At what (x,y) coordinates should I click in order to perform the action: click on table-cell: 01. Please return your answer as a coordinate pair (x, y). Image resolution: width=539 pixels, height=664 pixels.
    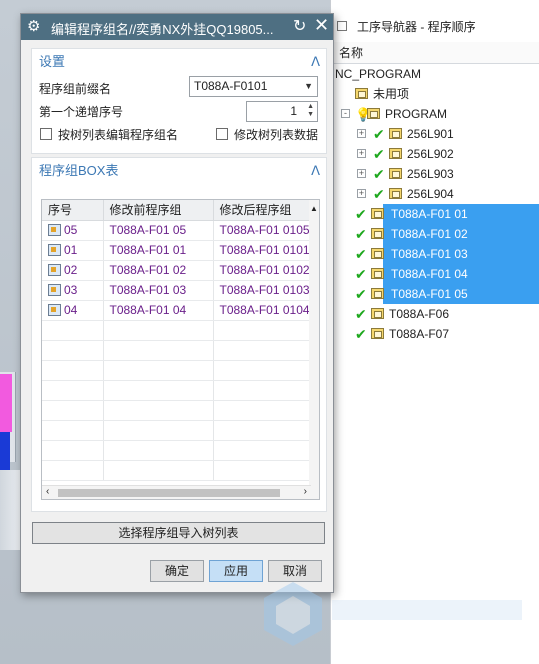
    Looking at the image, I should click on (73, 250).